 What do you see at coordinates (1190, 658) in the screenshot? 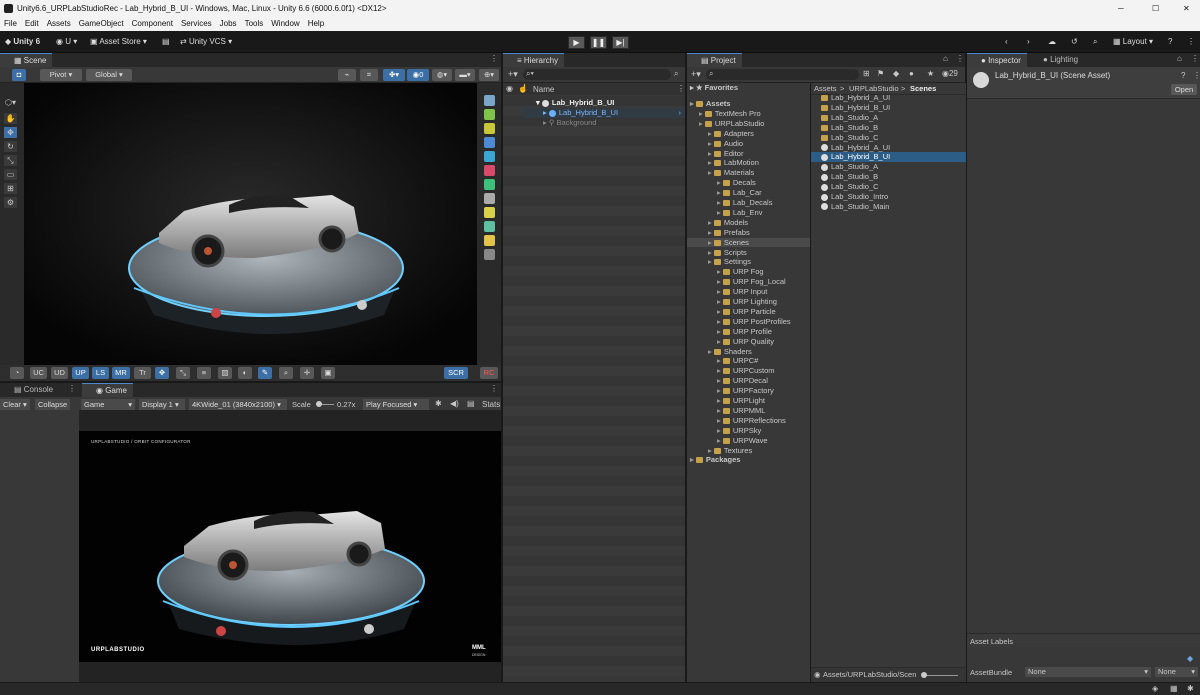
I see `label-tag-icon: ◆` at bounding box center [1190, 658].